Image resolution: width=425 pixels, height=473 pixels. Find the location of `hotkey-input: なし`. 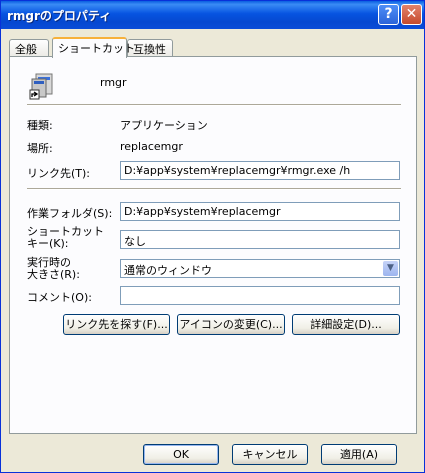

hotkey-input: なし is located at coordinates (260, 239).